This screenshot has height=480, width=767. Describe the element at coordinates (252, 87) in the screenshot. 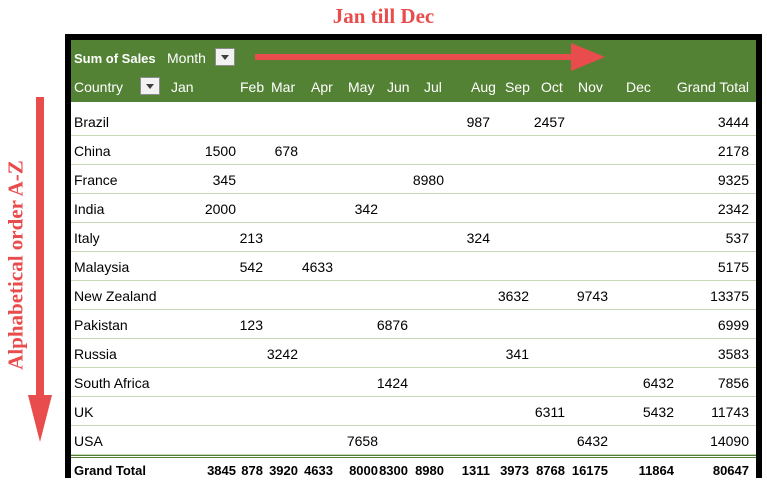

I see `month-header-feb: Feb` at that location.